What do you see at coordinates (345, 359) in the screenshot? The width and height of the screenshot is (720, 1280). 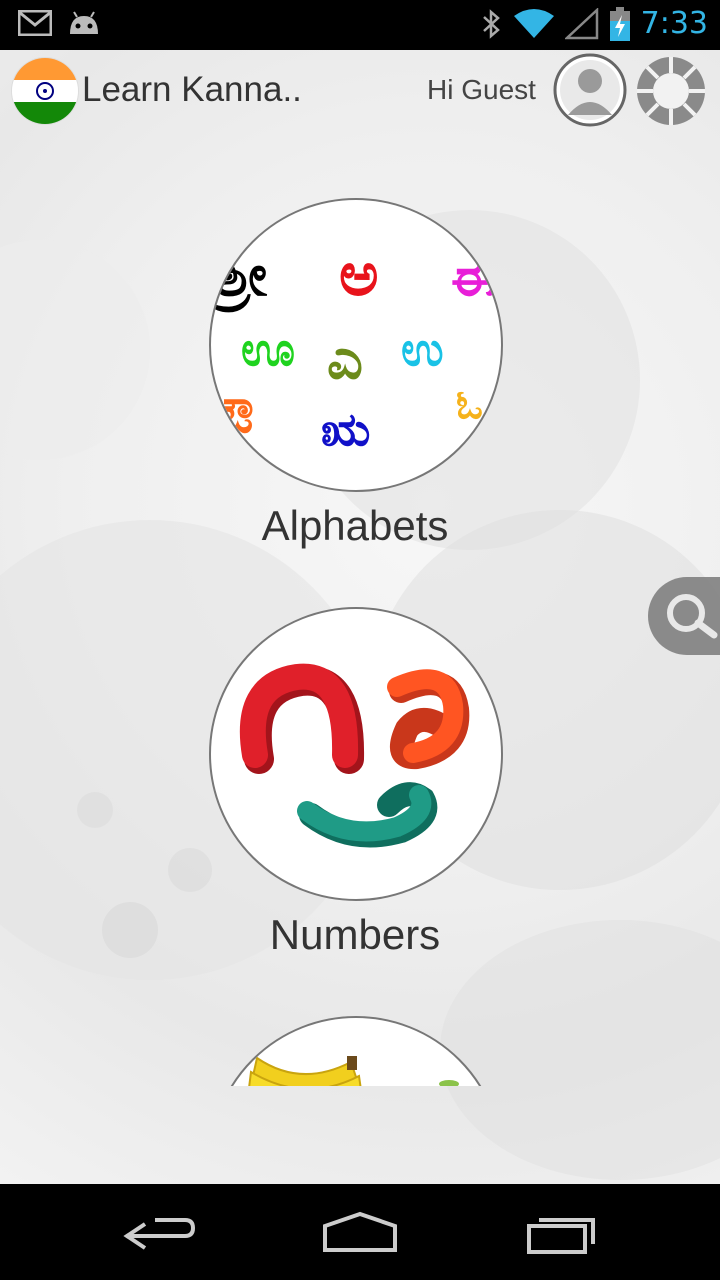 I see `glyph-e: ಎ` at bounding box center [345, 359].